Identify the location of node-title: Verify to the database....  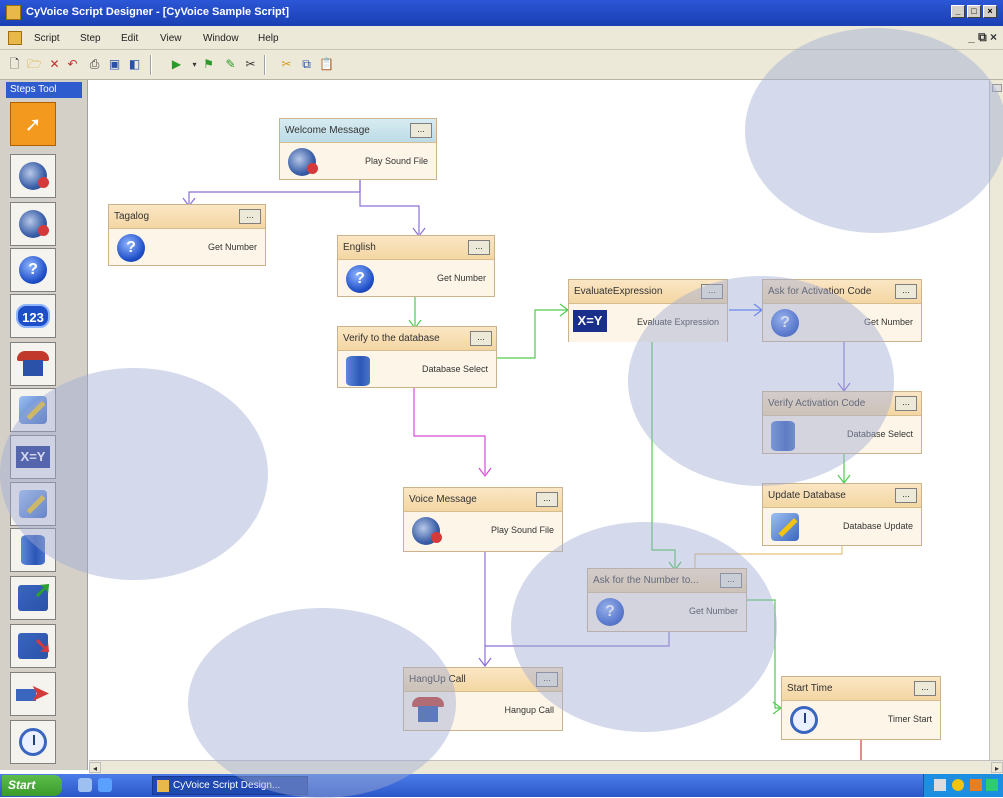
(417, 339).